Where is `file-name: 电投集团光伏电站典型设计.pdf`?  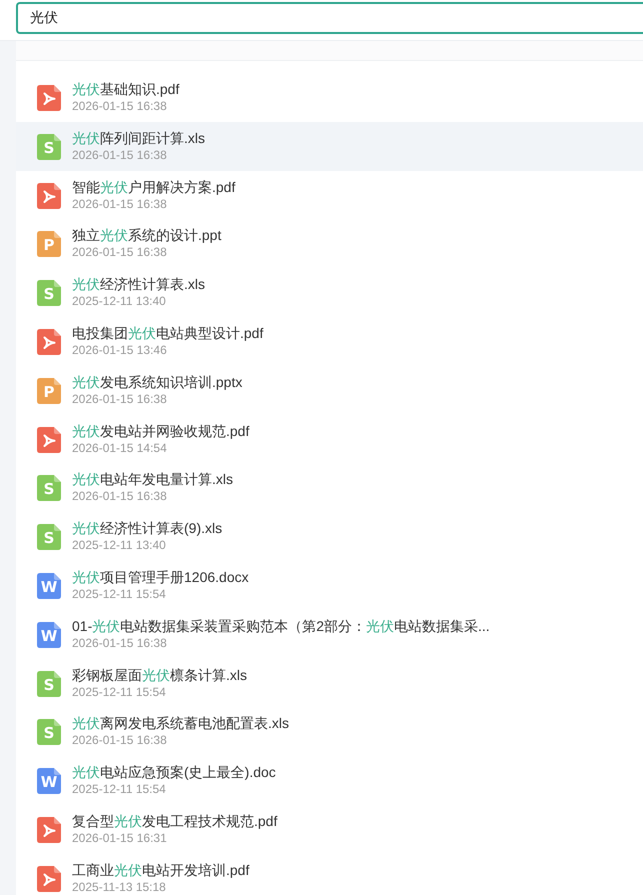
file-name: 电投集团光伏电站典型设计.pdf is located at coordinates (168, 333).